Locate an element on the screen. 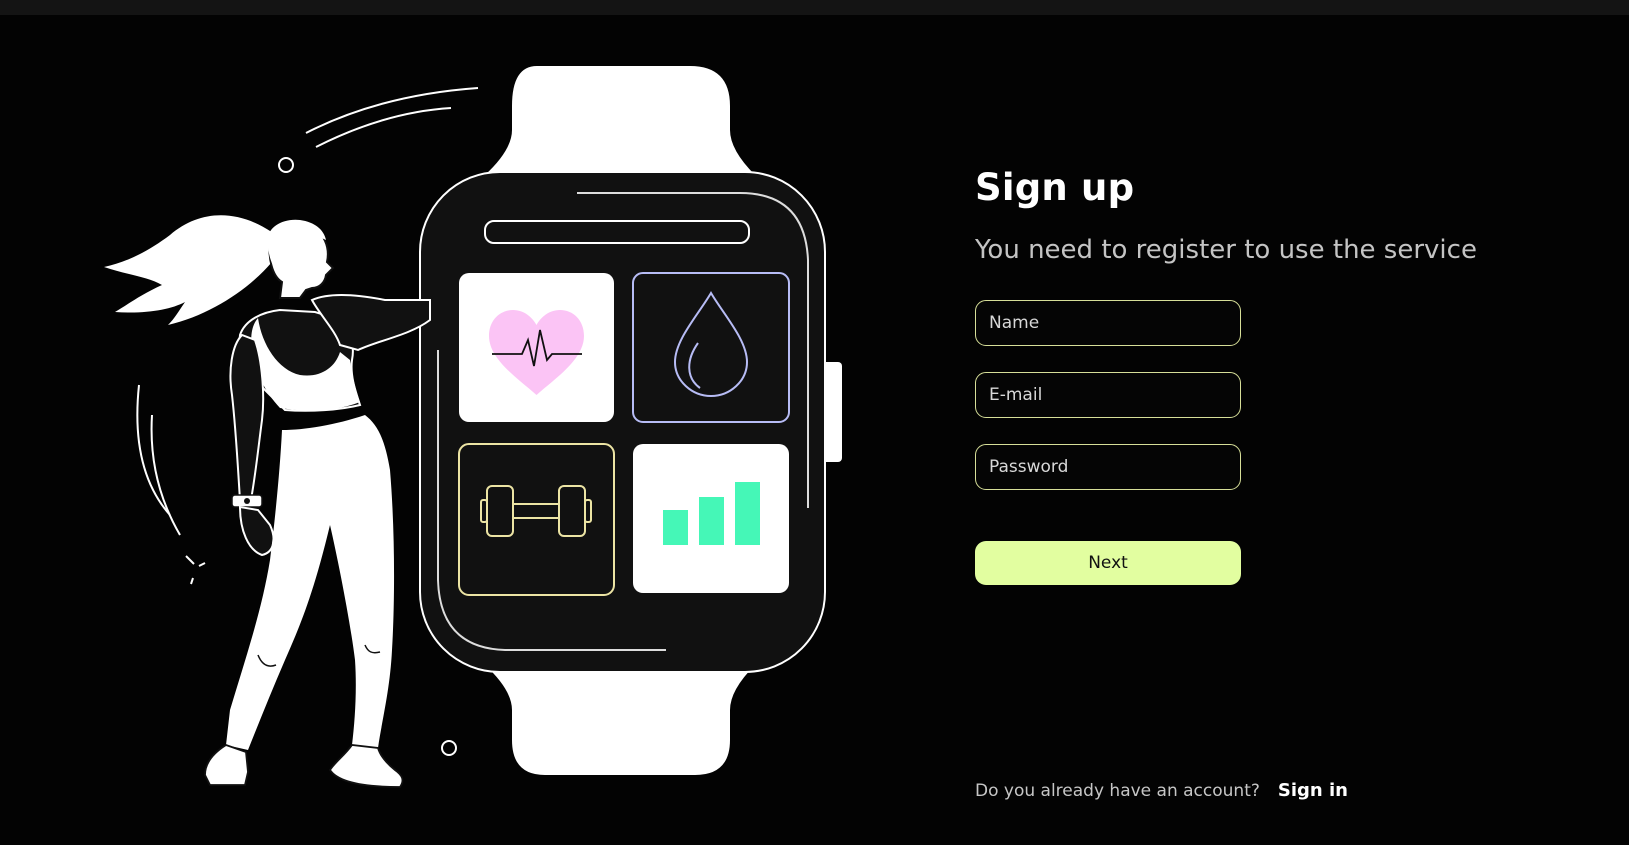 The height and width of the screenshot is (845, 1629). next-button: Next is located at coordinates (1108, 563).